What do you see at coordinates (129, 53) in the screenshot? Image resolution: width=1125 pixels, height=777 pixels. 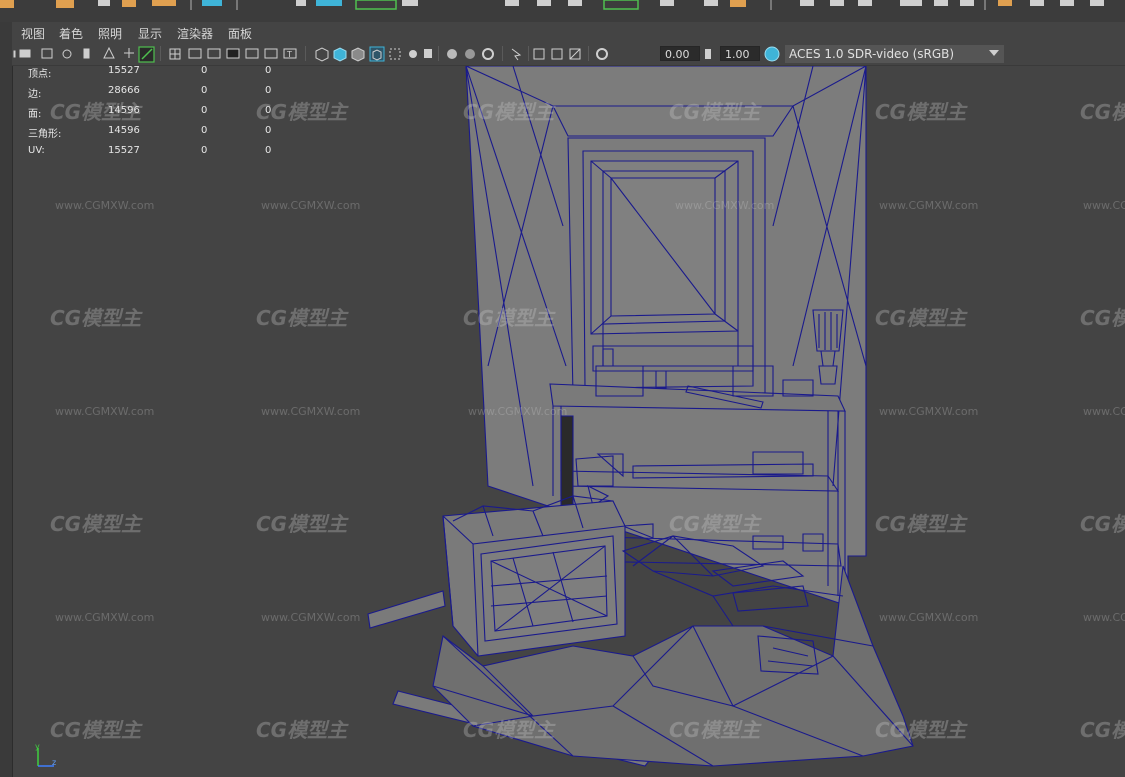 I see `grease-pencil-icon` at bounding box center [129, 53].